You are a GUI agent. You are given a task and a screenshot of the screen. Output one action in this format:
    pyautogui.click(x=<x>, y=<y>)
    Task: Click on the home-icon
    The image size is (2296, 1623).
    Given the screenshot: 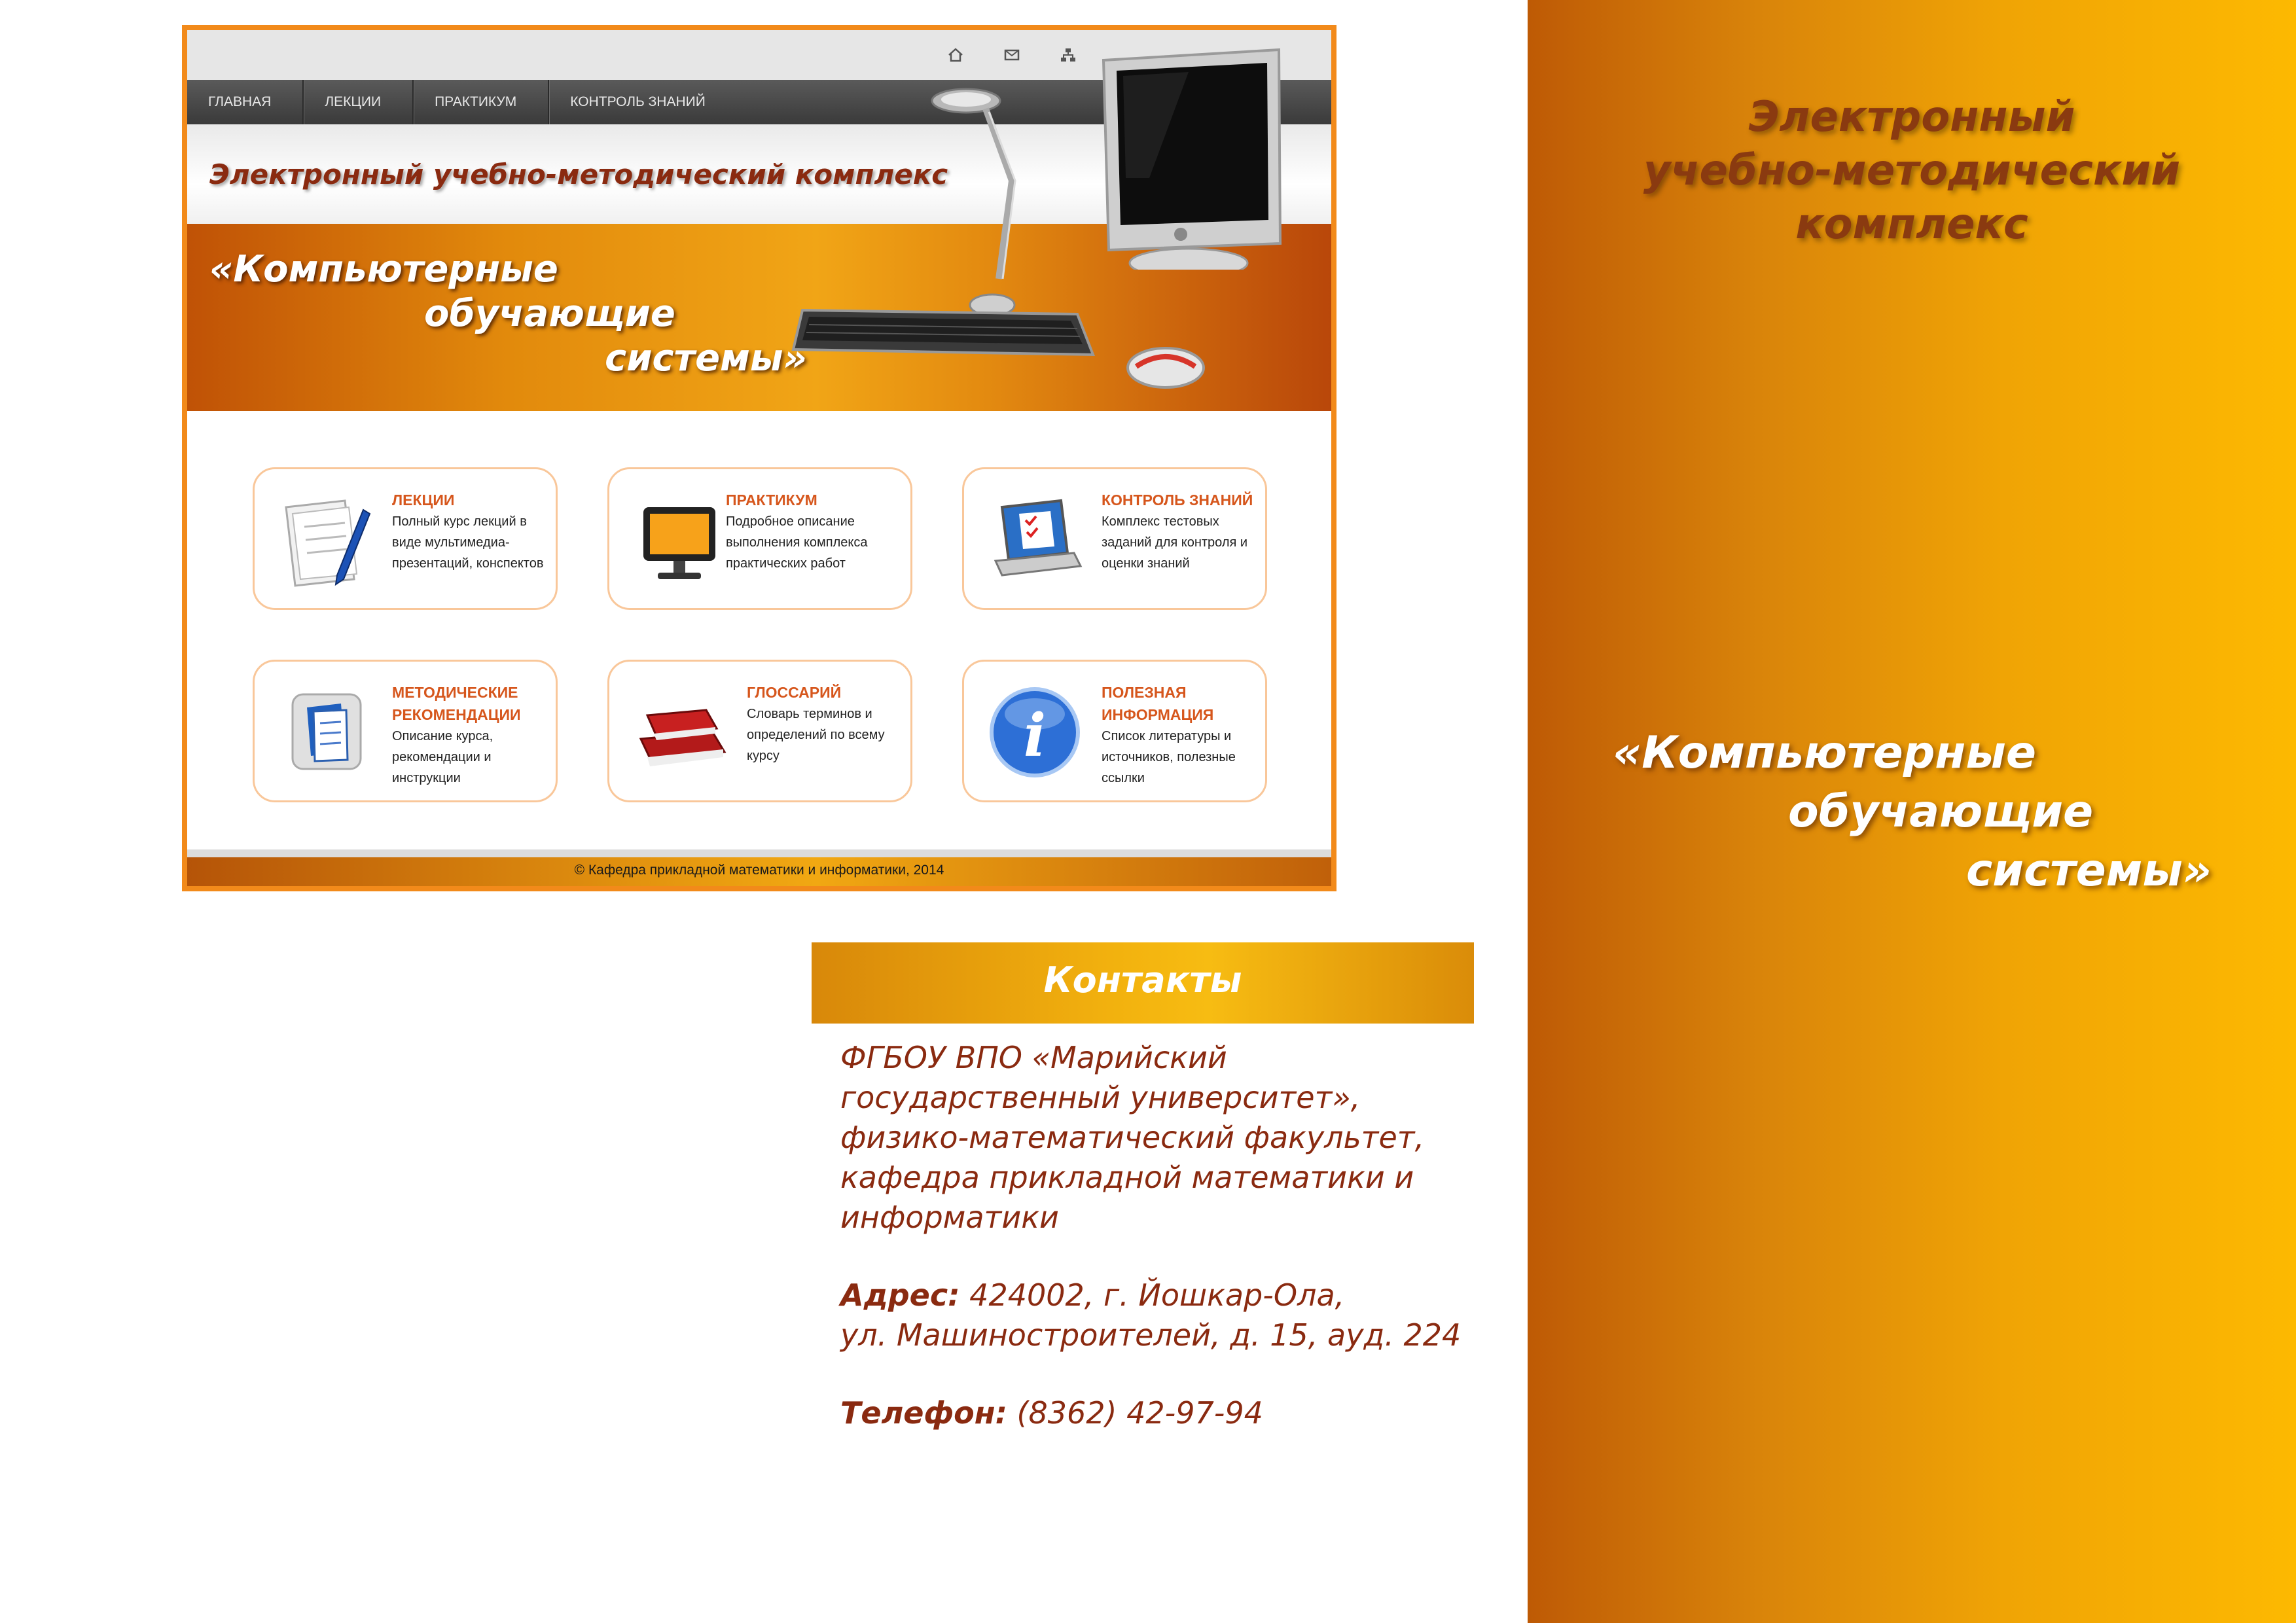 What is the action you would take?
    pyautogui.click(x=956, y=55)
    